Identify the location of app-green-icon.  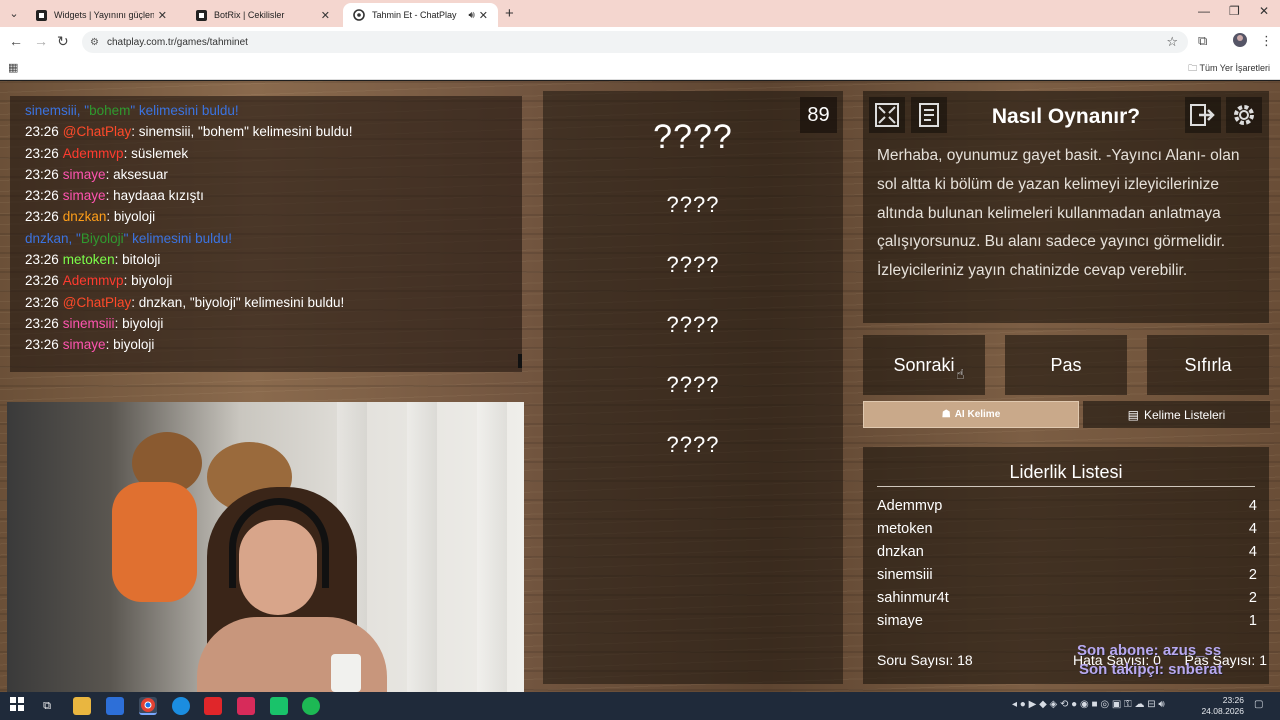
(279, 706).